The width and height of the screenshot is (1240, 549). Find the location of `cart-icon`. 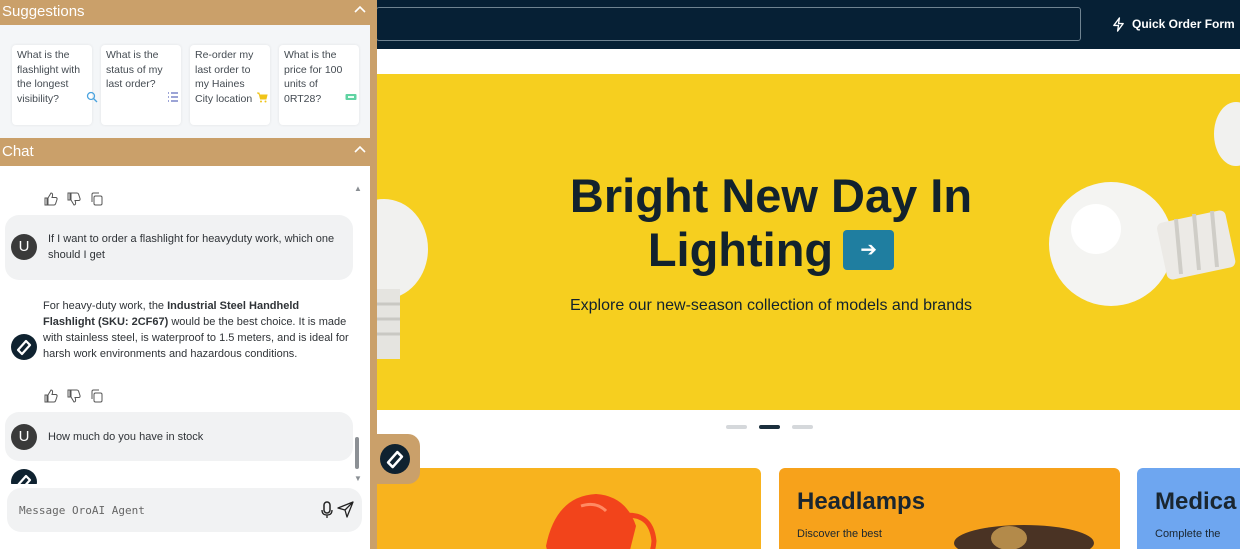

cart-icon is located at coordinates (262, 97).